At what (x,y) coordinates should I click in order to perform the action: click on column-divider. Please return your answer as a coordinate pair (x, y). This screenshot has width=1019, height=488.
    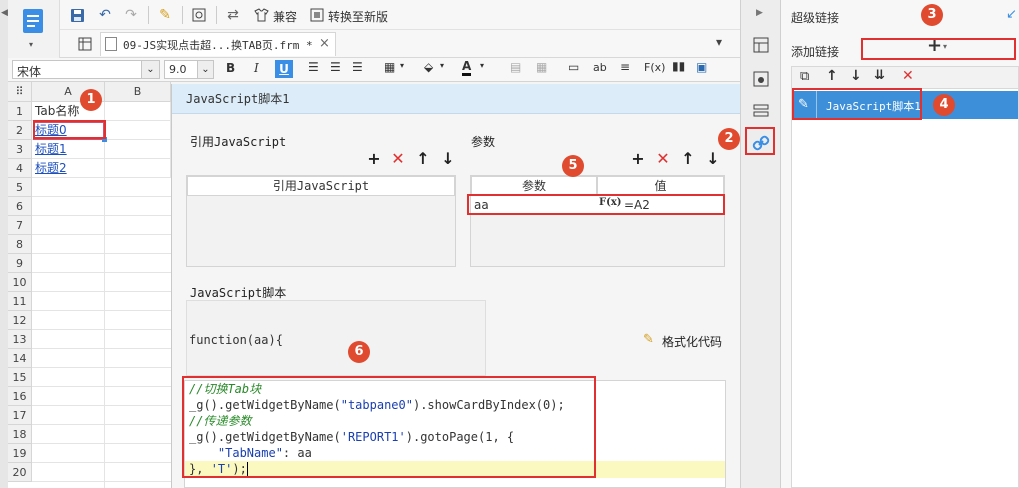
    Looking at the image, I should click on (104, 333).